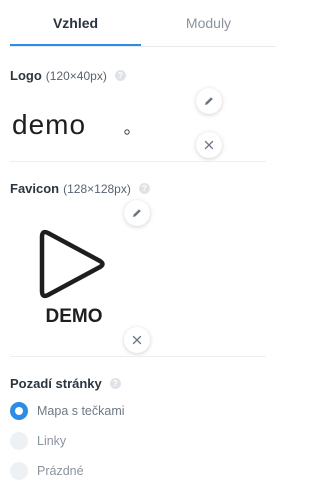 The height and width of the screenshot is (487, 320). What do you see at coordinates (52, 441) in the screenshot?
I see `radio-label: Linky` at bounding box center [52, 441].